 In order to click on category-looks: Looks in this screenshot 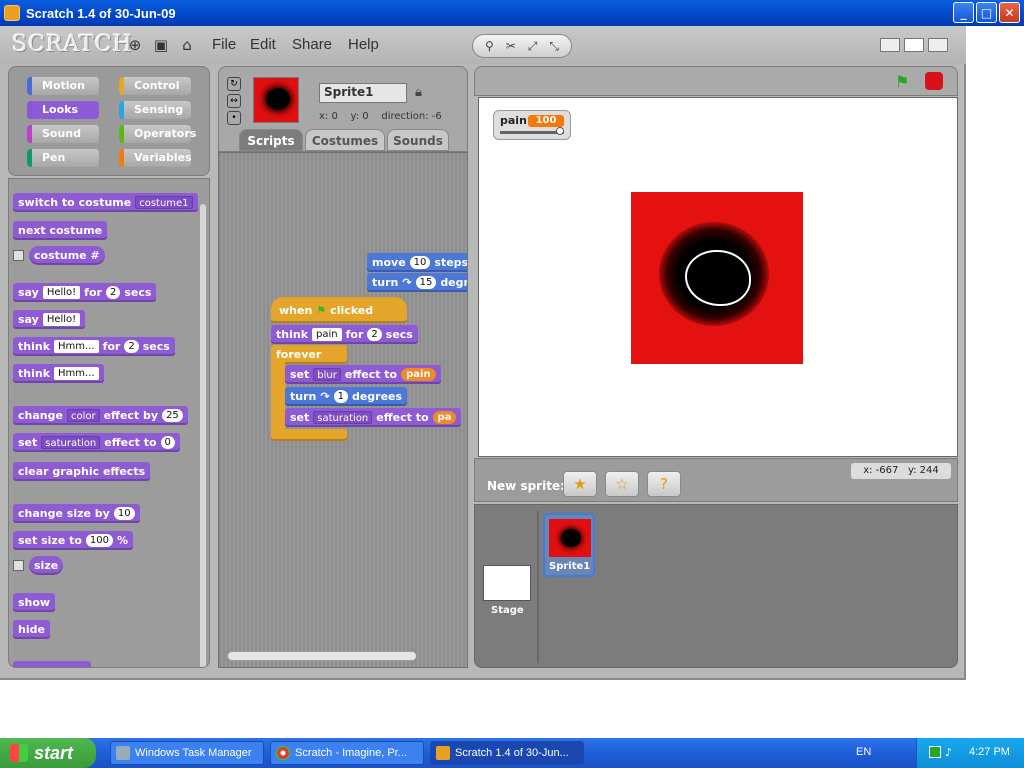, I will do `click(63, 110)`.